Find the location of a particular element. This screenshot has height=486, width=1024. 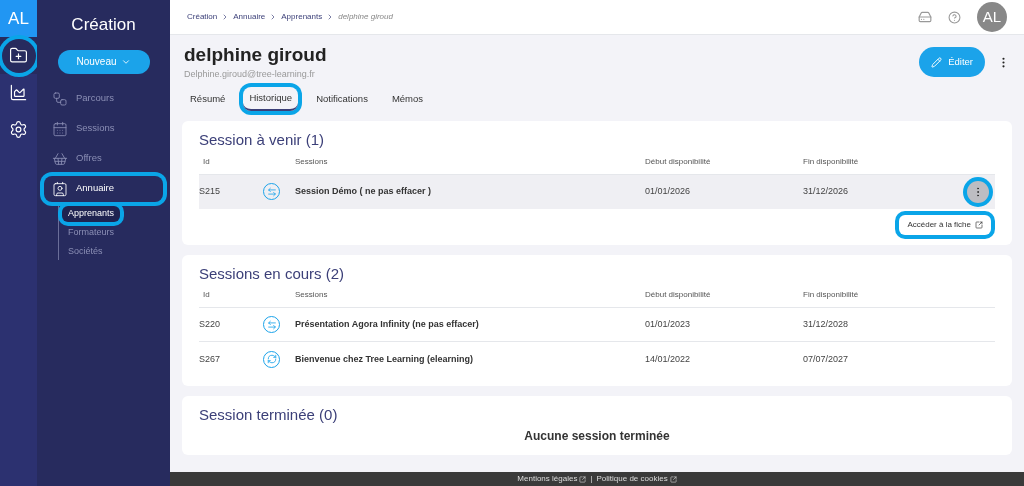

breadcrumb-link: Annuaire is located at coordinates (249, 17).